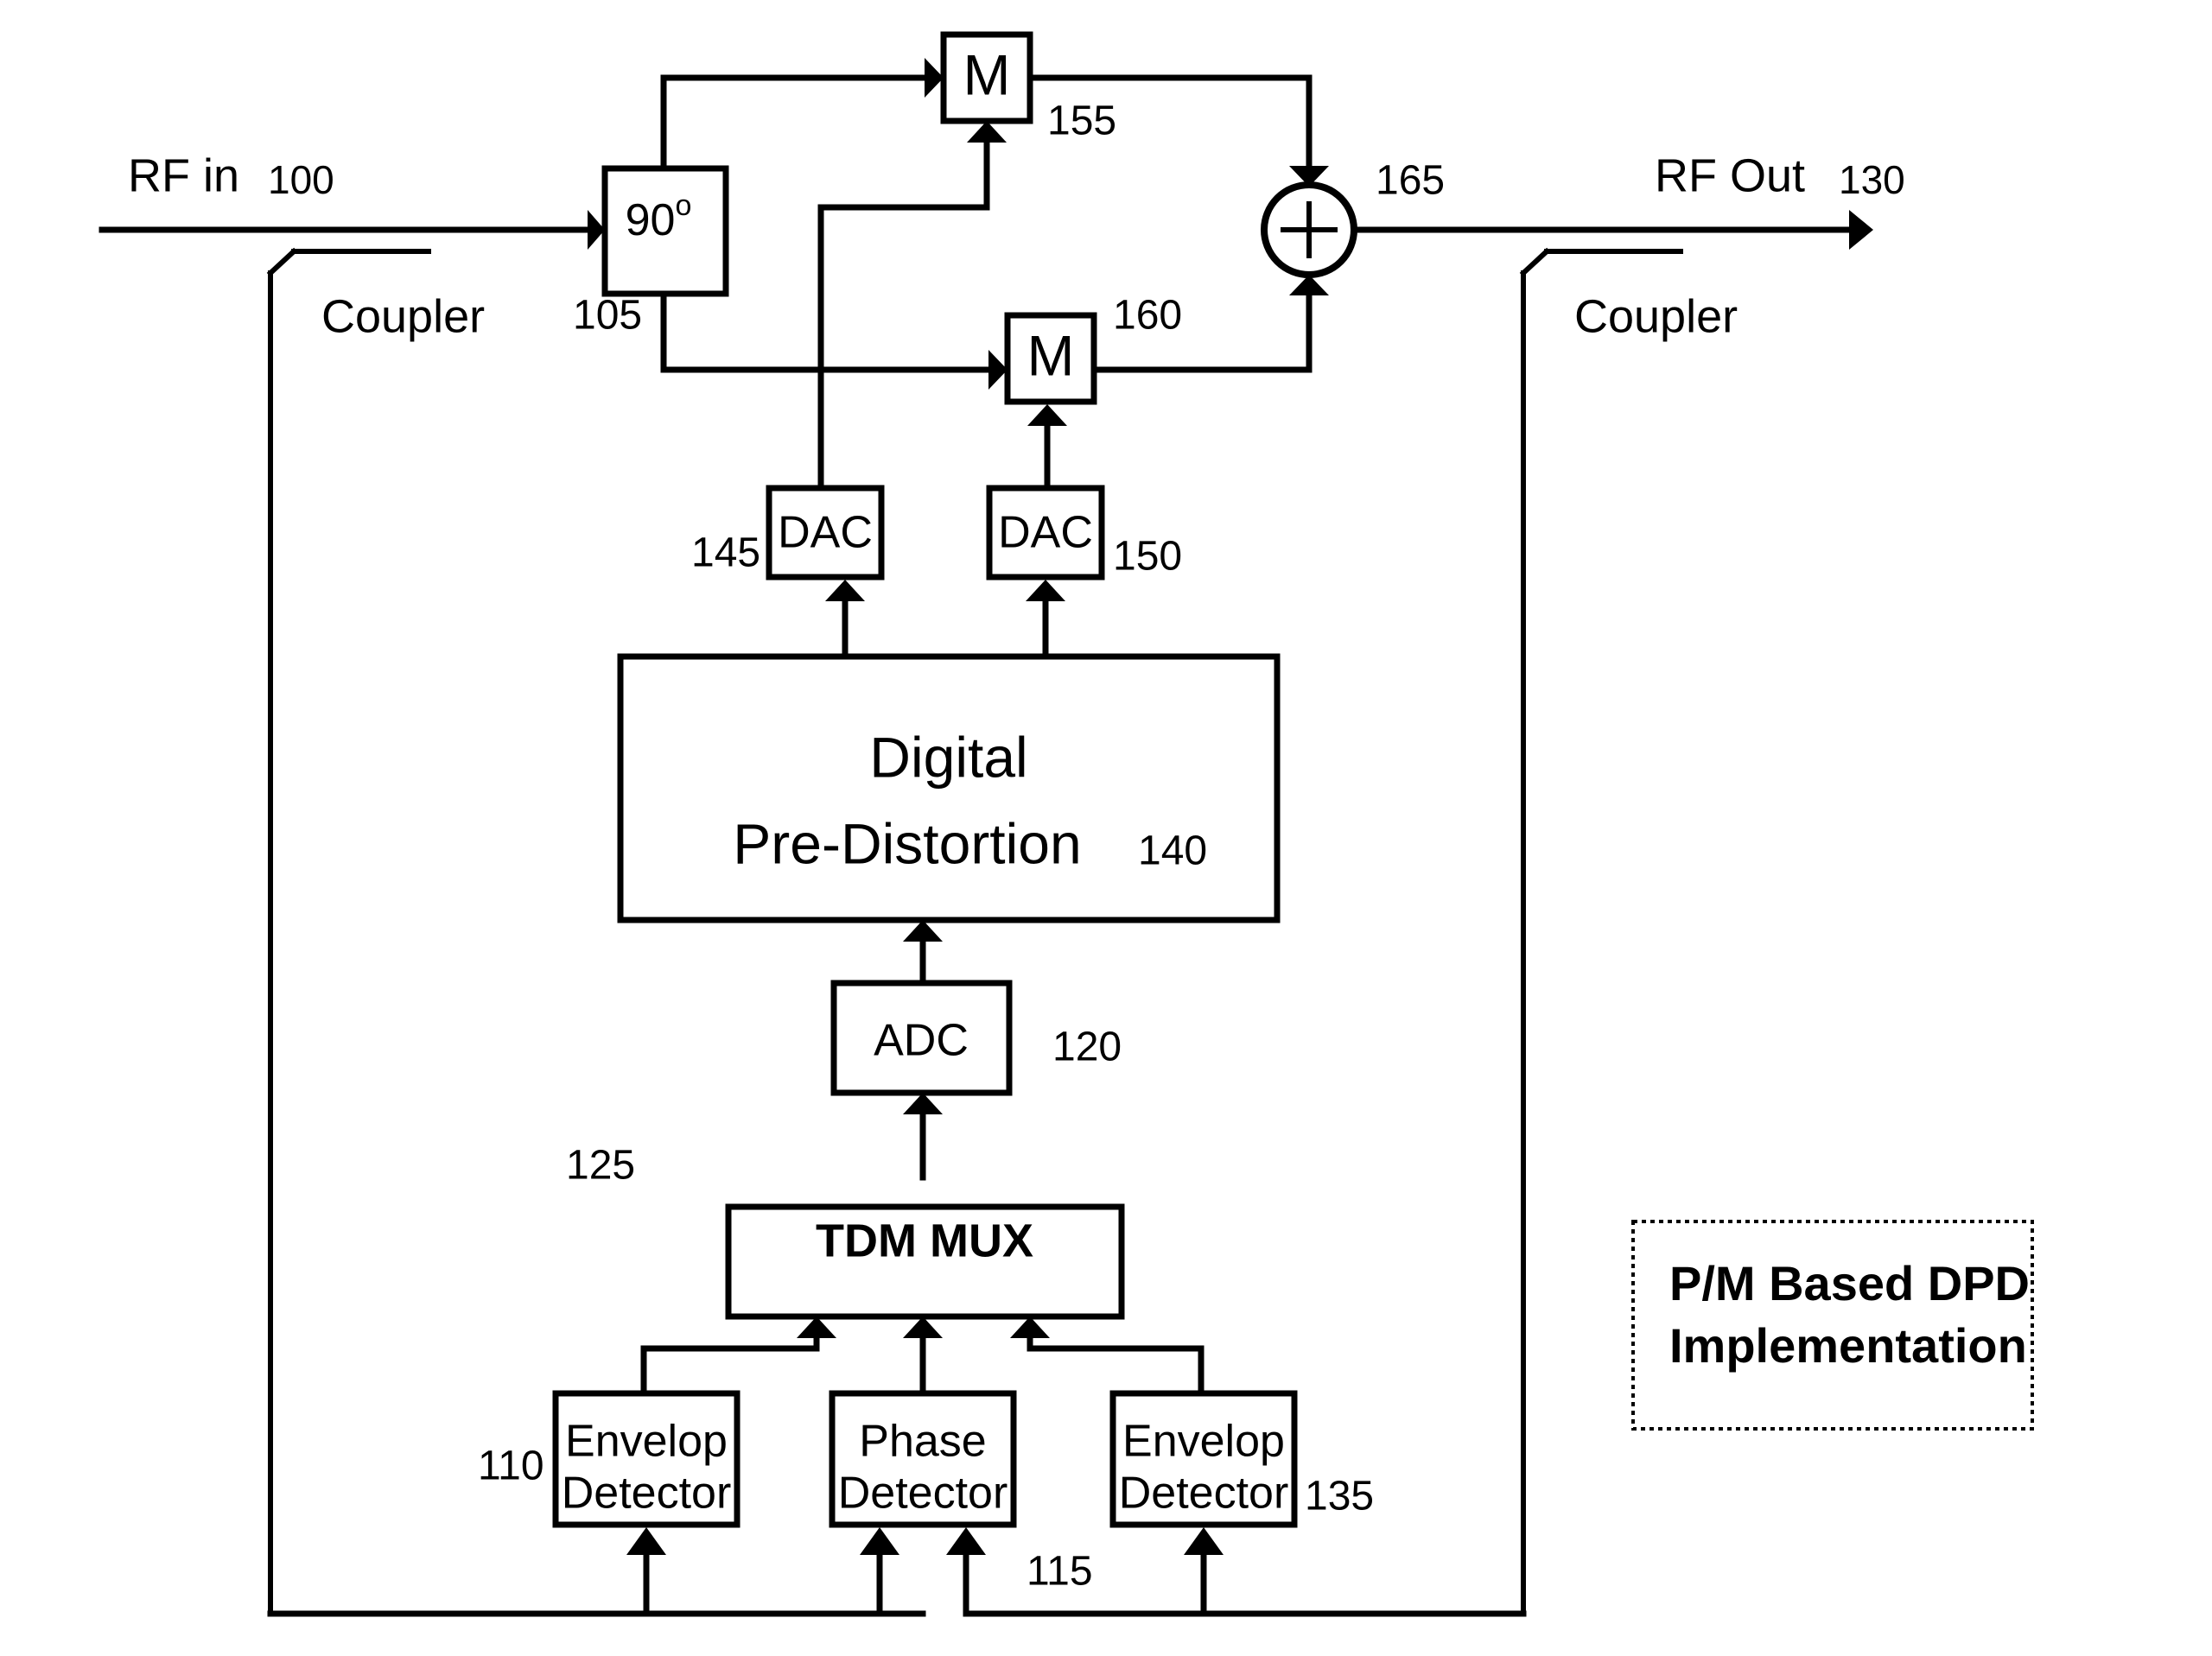 The height and width of the screenshot is (1656, 2212). Describe the element at coordinates (921, 1041) in the screenshot. I see `adc-label: ADC` at that location.